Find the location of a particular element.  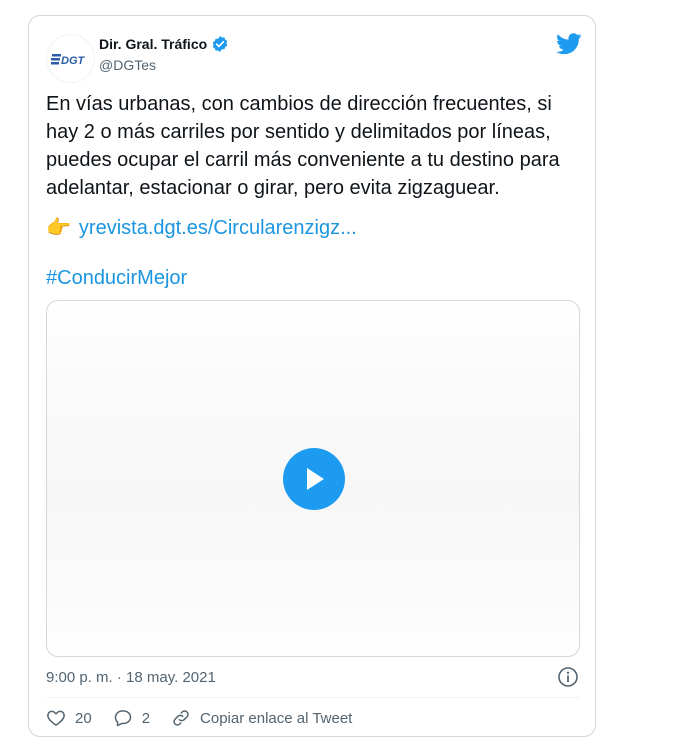

pointing-hand-emoji: 👉 is located at coordinates (58, 228).